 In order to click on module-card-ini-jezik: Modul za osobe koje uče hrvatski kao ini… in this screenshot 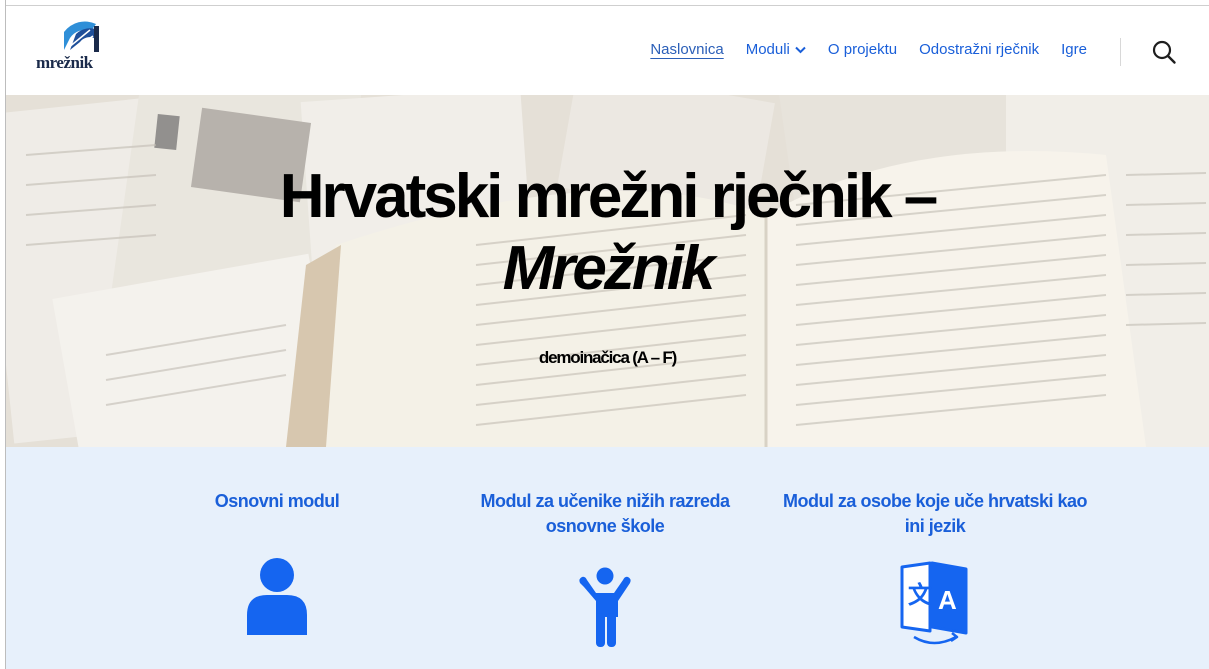, I will do `click(935, 567)`.